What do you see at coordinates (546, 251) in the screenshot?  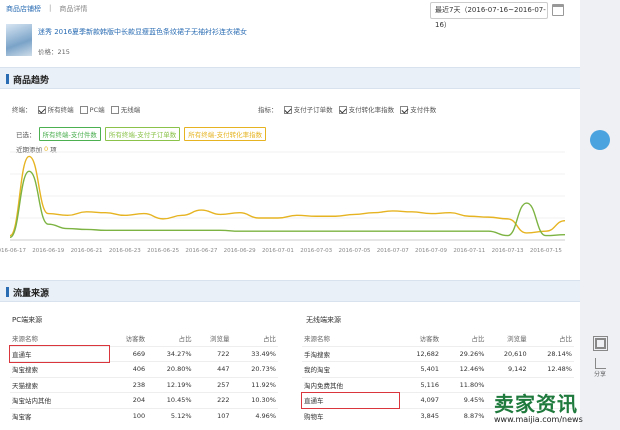 I see `x-tick-label: 2016-07-15` at bounding box center [546, 251].